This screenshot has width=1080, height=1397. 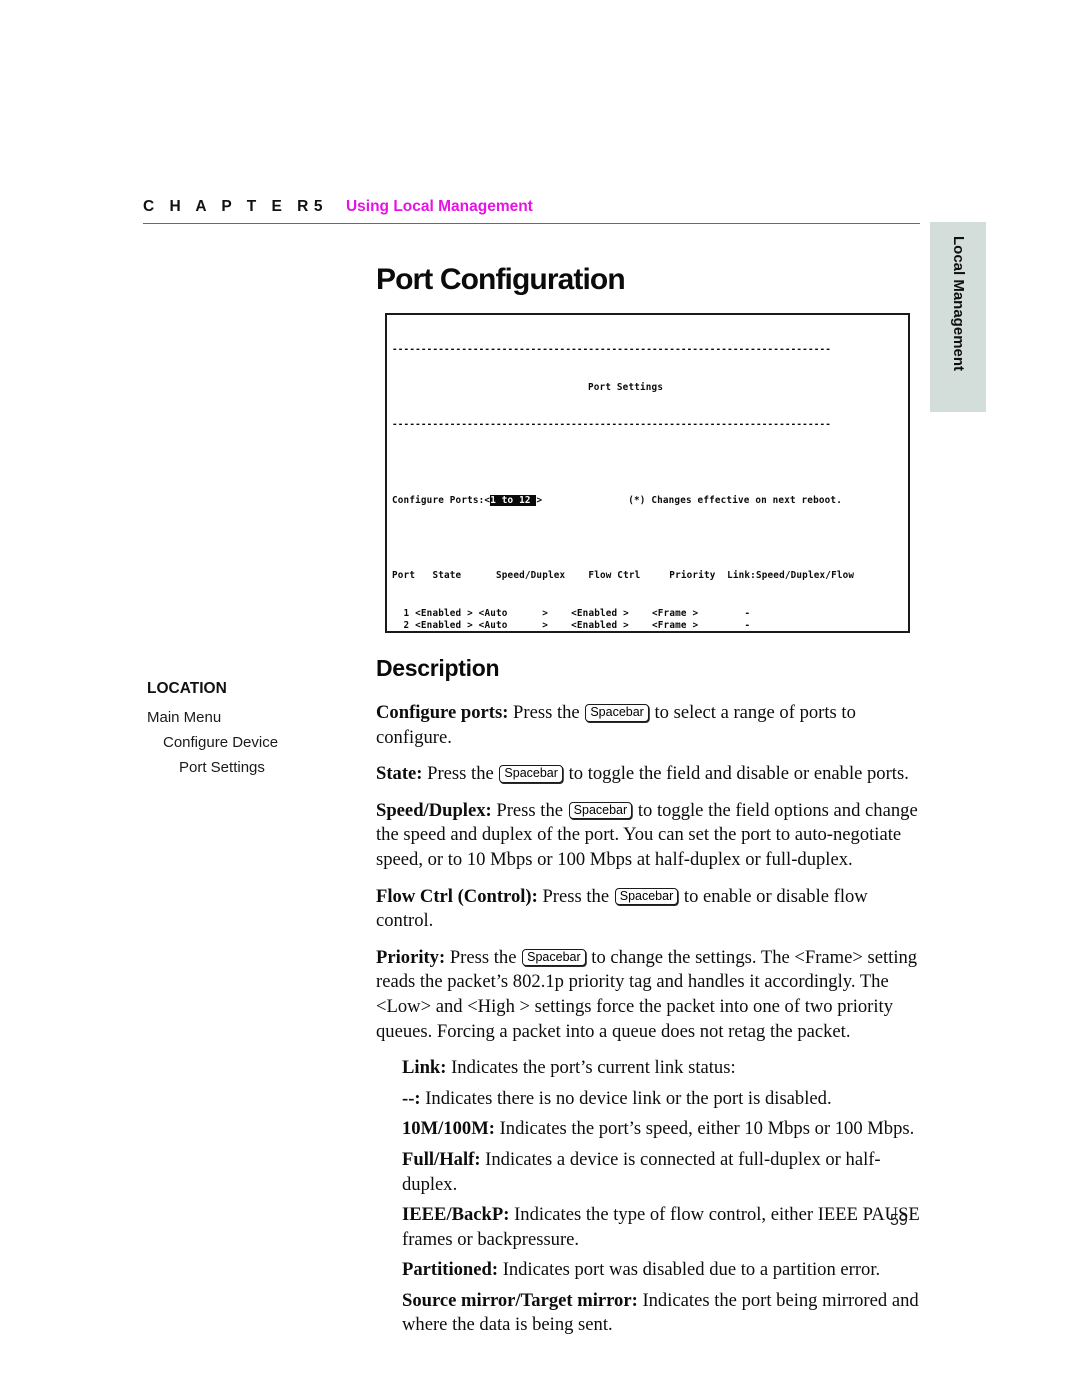 What do you see at coordinates (439, 206) in the screenshot?
I see `chapter-title: Using Local Management` at bounding box center [439, 206].